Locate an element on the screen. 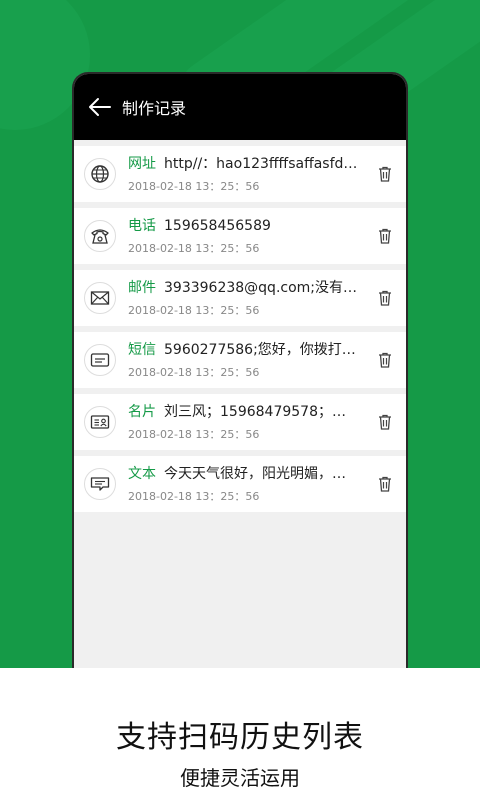 This screenshot has height=800, width=480. promo-headline: 支持扫码历史列表 is located at coordinates (240, 737).